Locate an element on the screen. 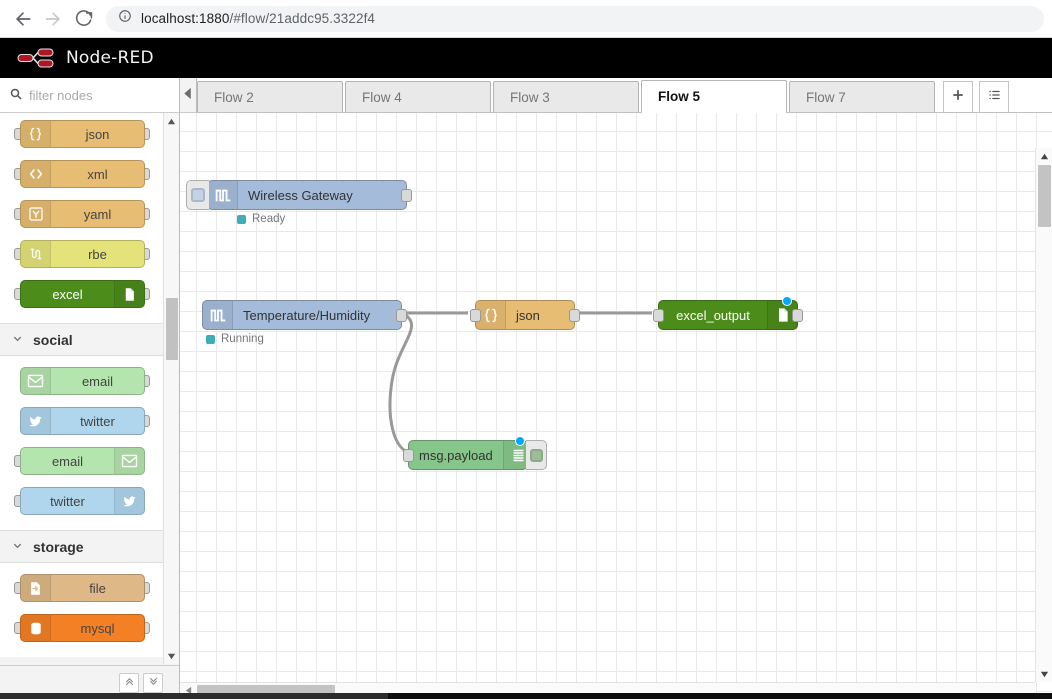 The height and width of the screenshot is (699, 1052). palette-search-box is located at coordinates (89, 95).